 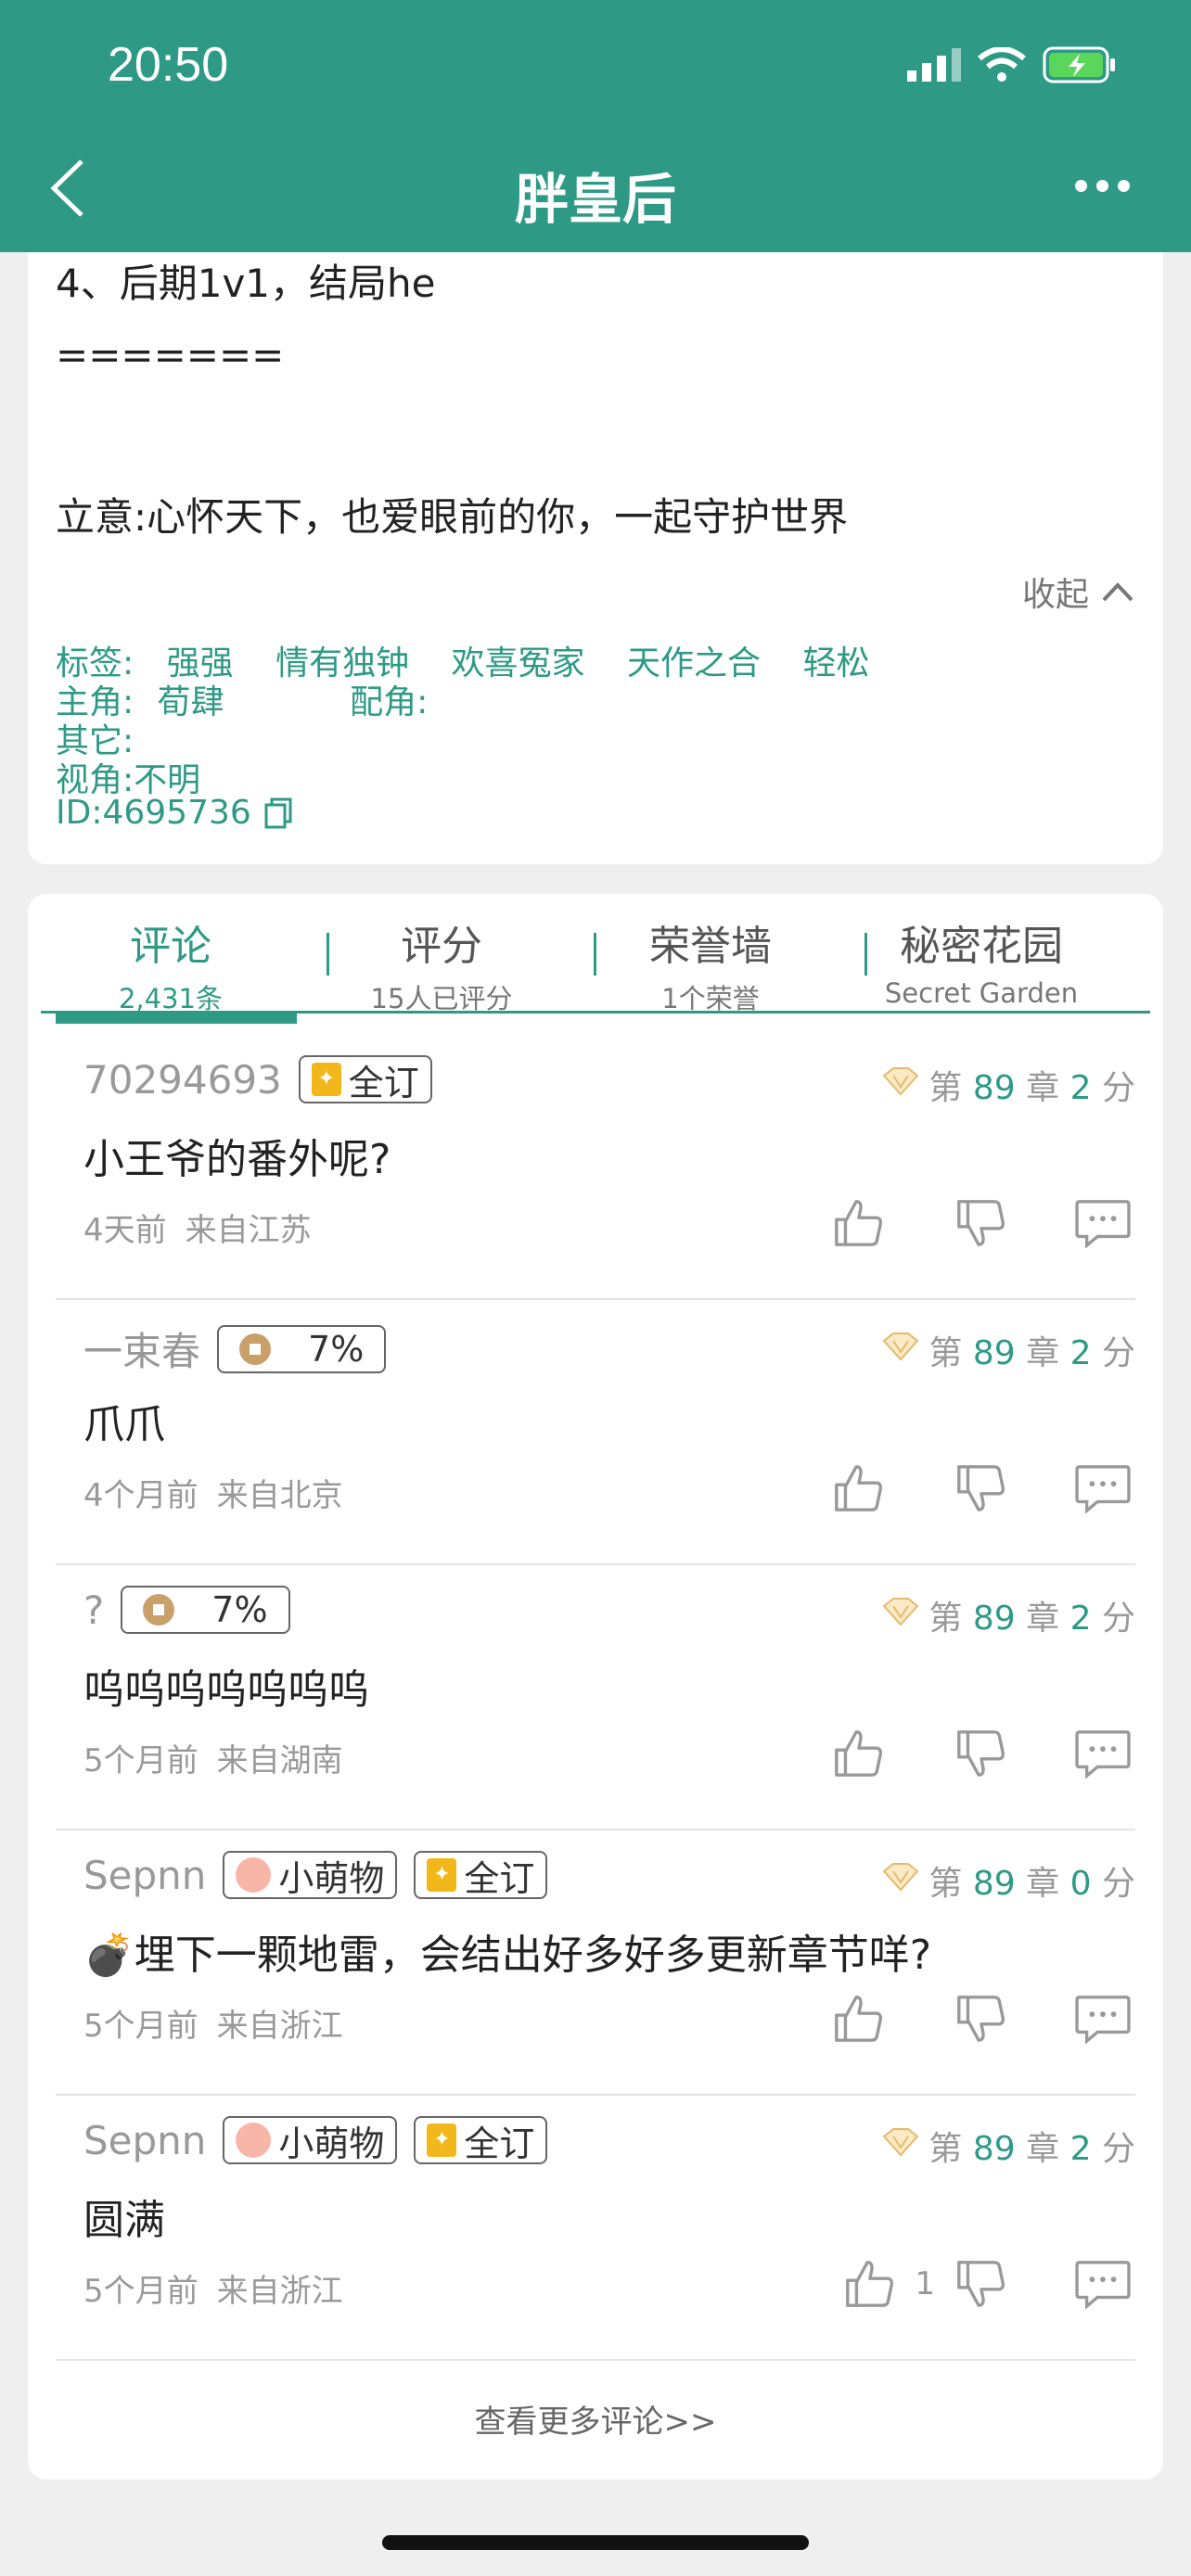 What do you see at coordinates (140, 1760) in the screenshot?
I see `comment-time: 5个月前` at bounding box center [140, 1760].